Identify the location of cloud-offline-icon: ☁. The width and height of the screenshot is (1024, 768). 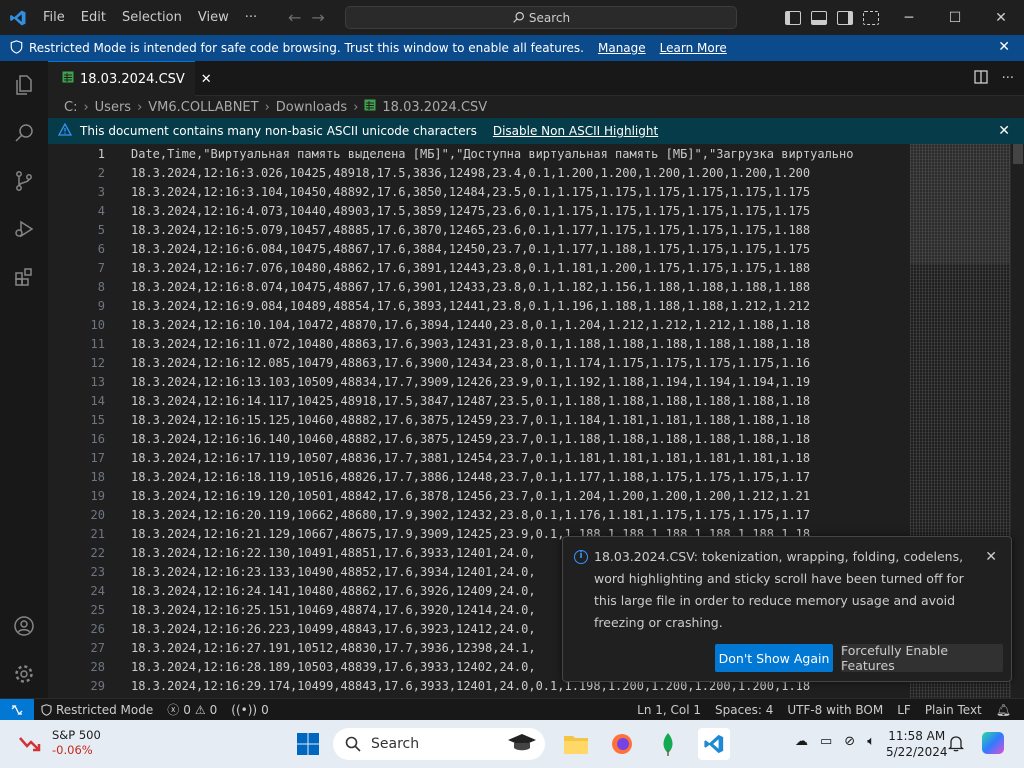
(801, 741).